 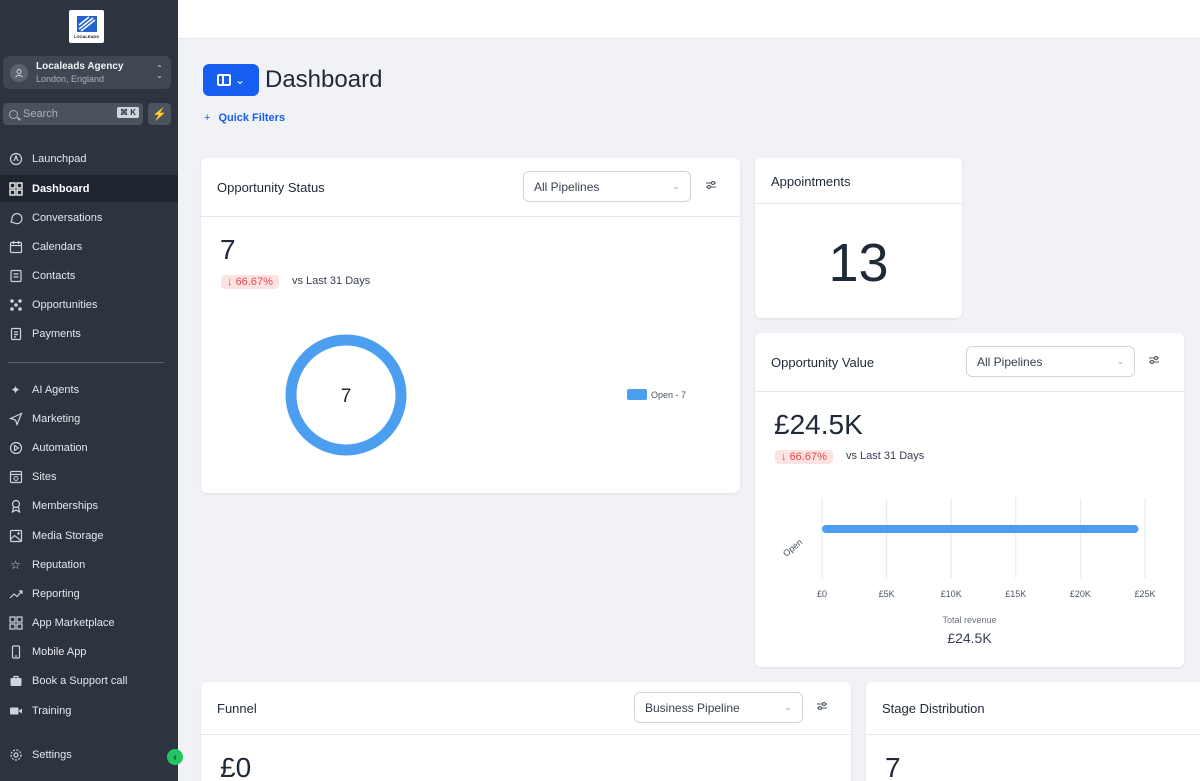 I want to click on sidebar-item-opportunities: Opportunities, so click(x=89, y=304).